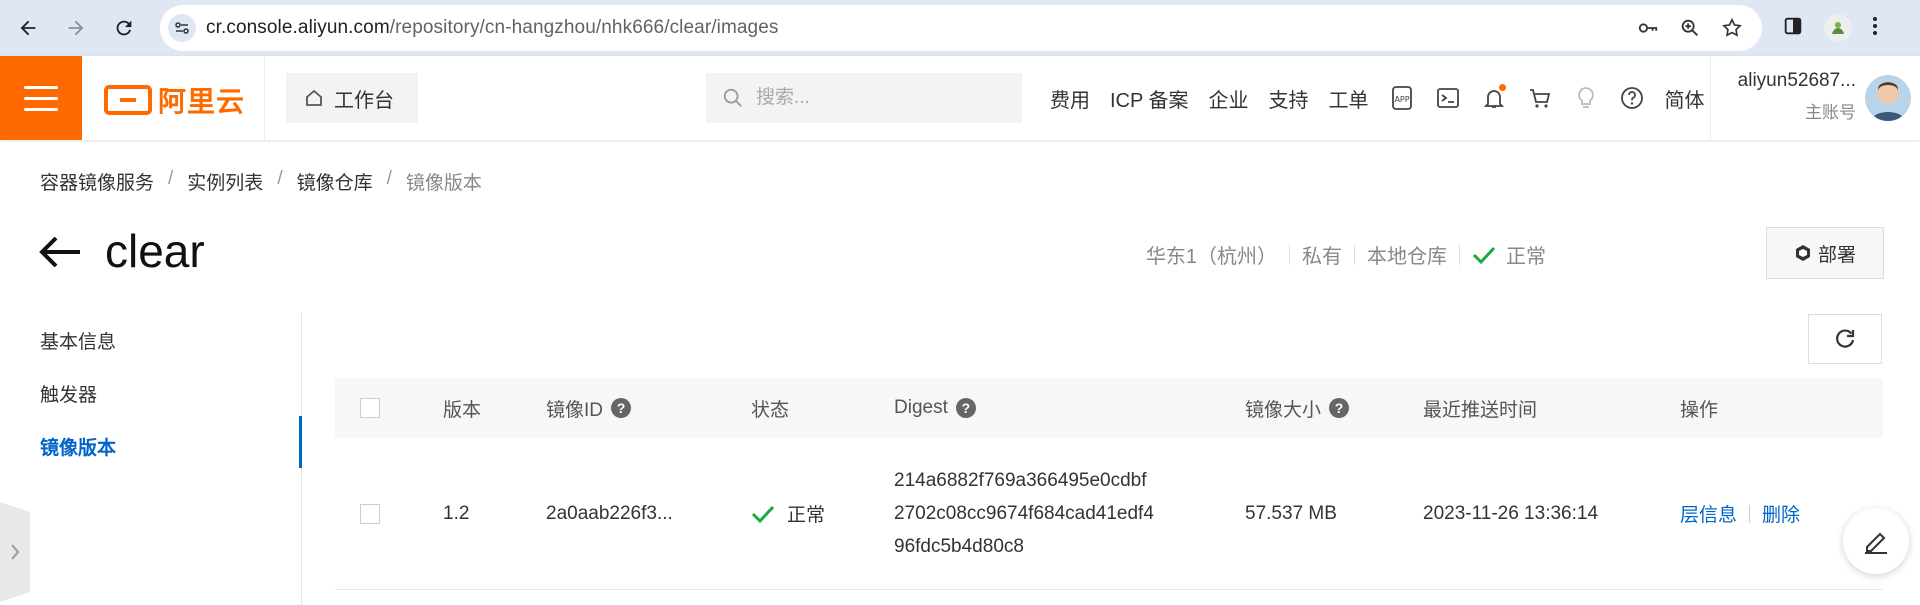 This screenshot has width=1920, height=605. I want to click on home-icon, so click(314, 97).